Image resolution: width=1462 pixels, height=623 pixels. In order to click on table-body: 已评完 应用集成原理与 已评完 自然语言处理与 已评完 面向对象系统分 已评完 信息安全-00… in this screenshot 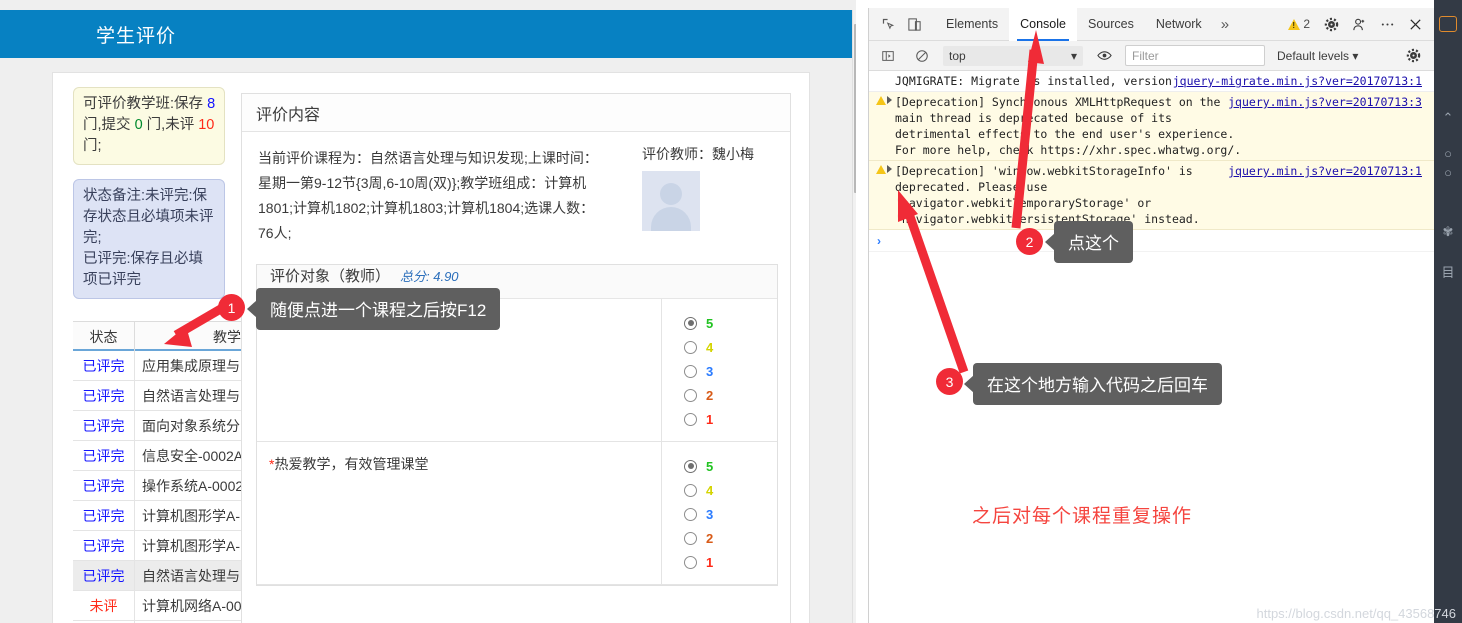, I will do `click(165, 487)`.